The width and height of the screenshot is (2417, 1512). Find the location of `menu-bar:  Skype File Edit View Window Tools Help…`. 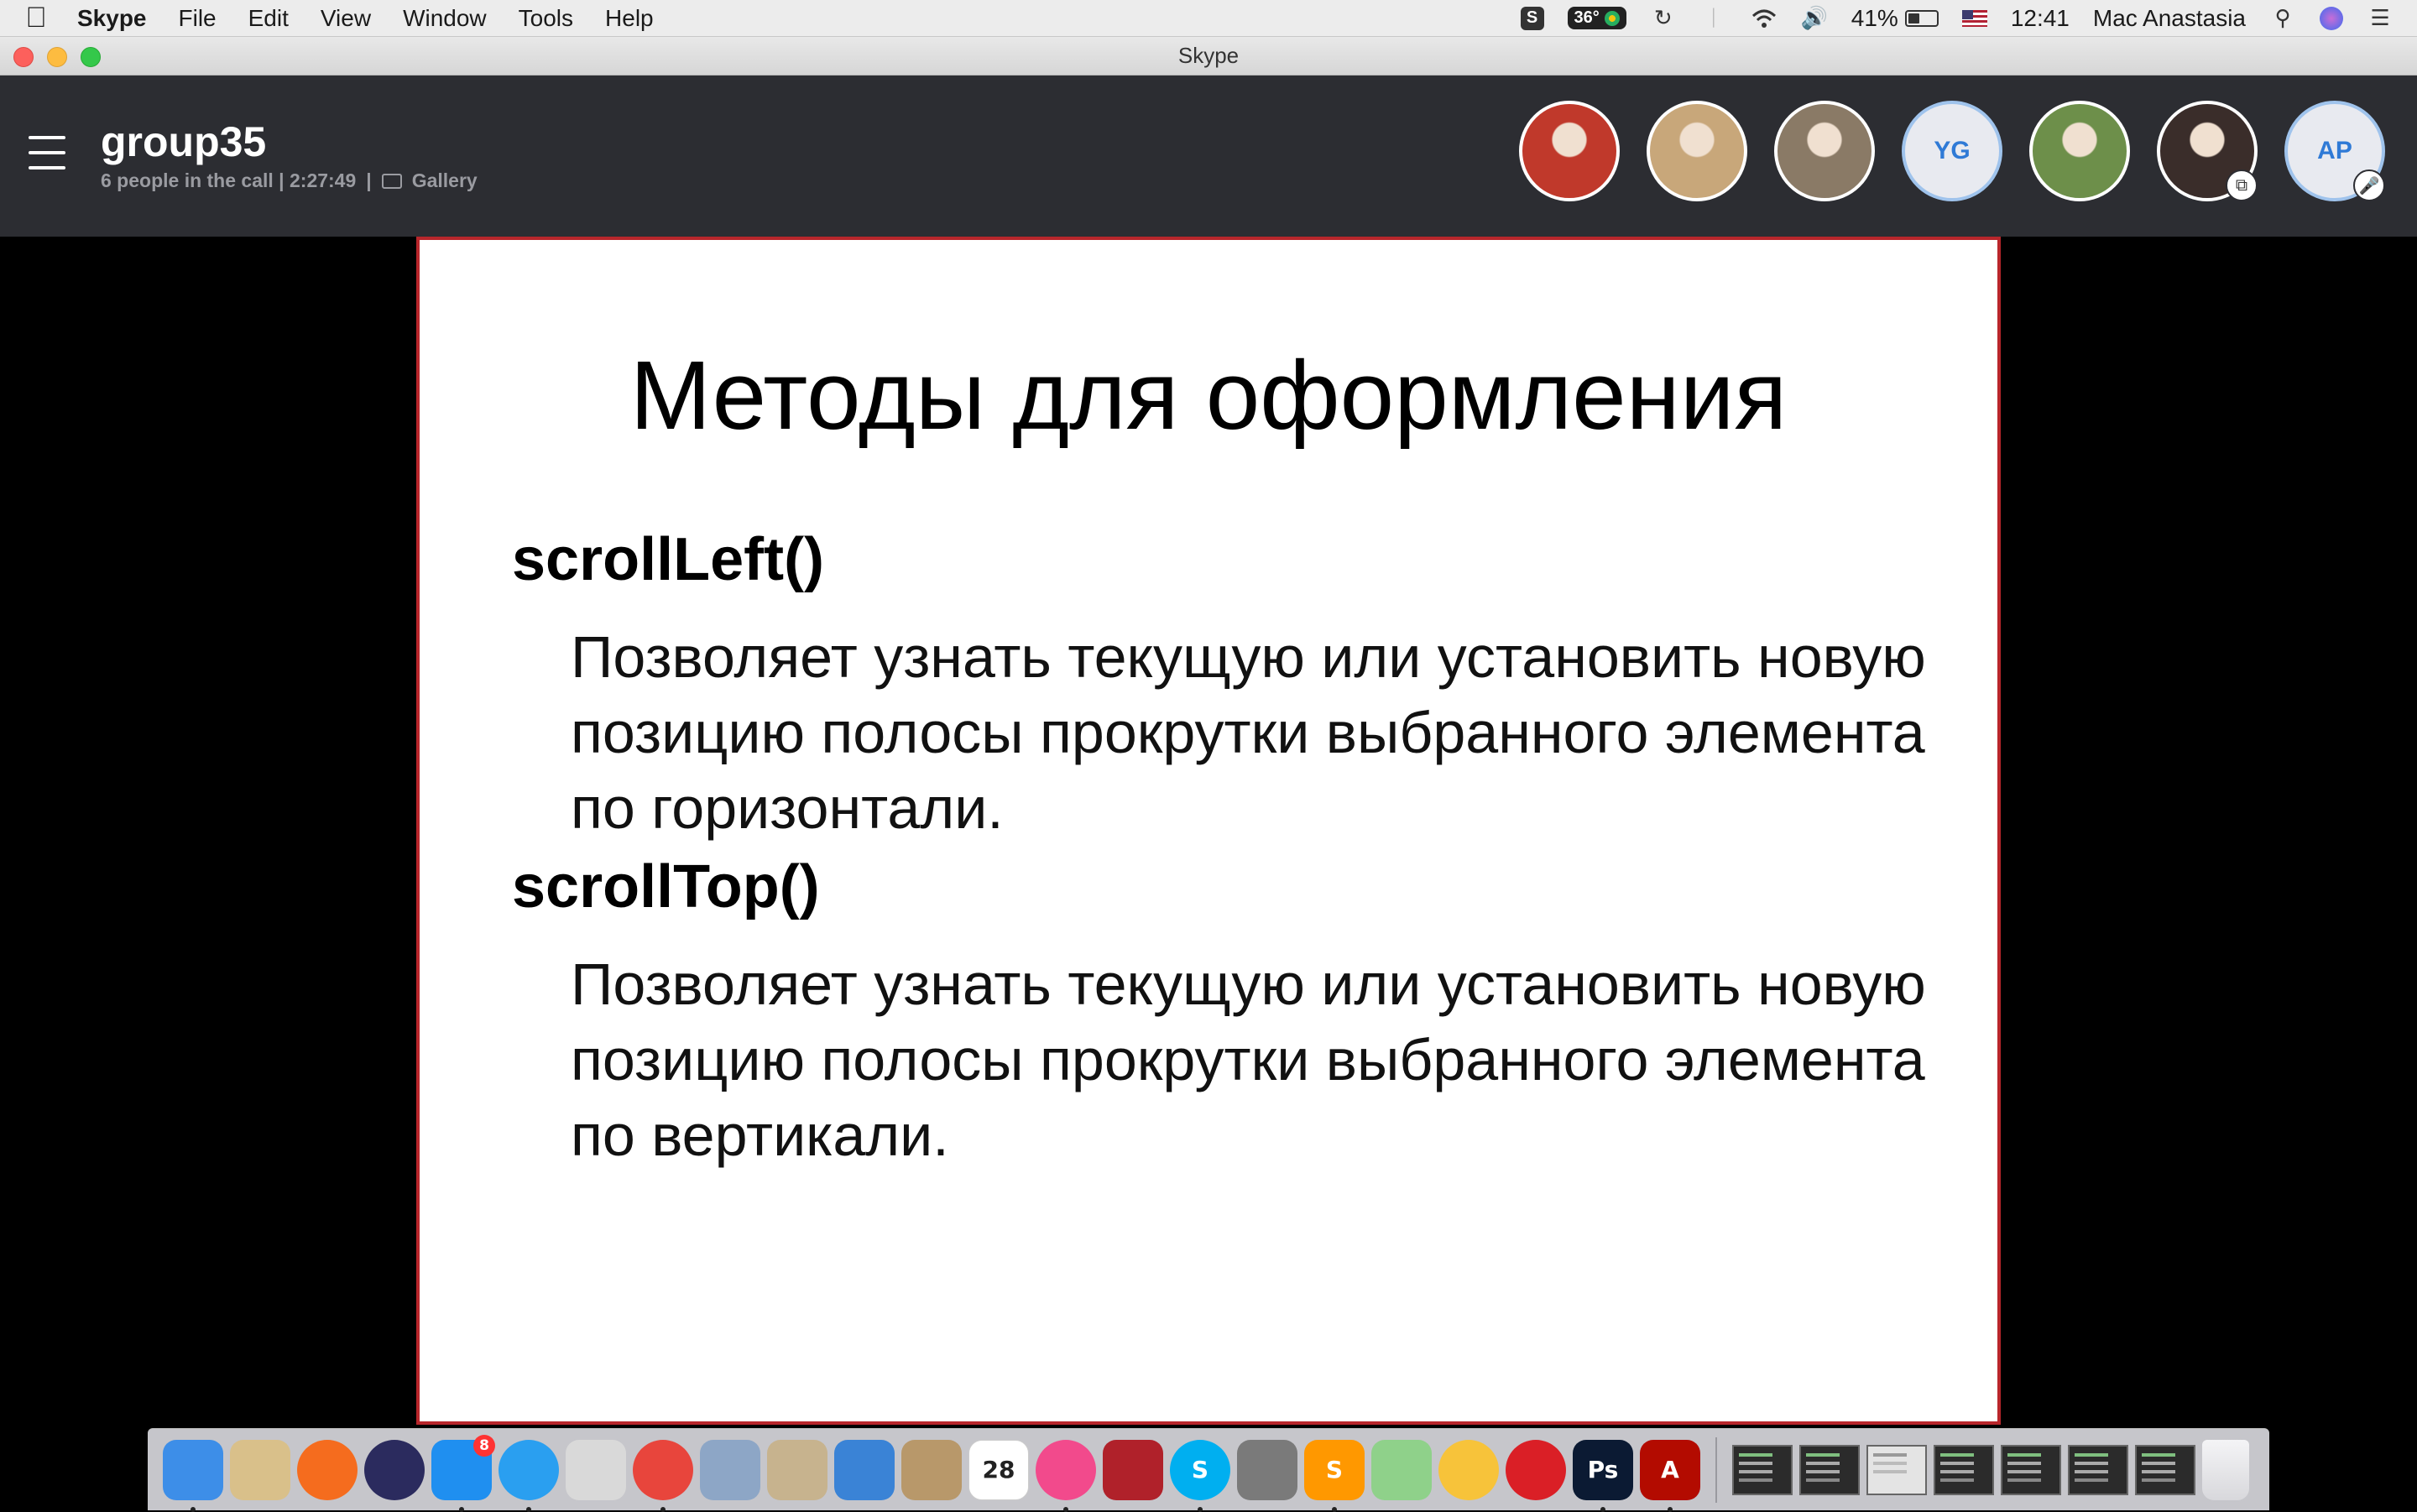

menu-bar:  Skype File Edit View Window Tools Help… is located at coordinates (1208, 18).